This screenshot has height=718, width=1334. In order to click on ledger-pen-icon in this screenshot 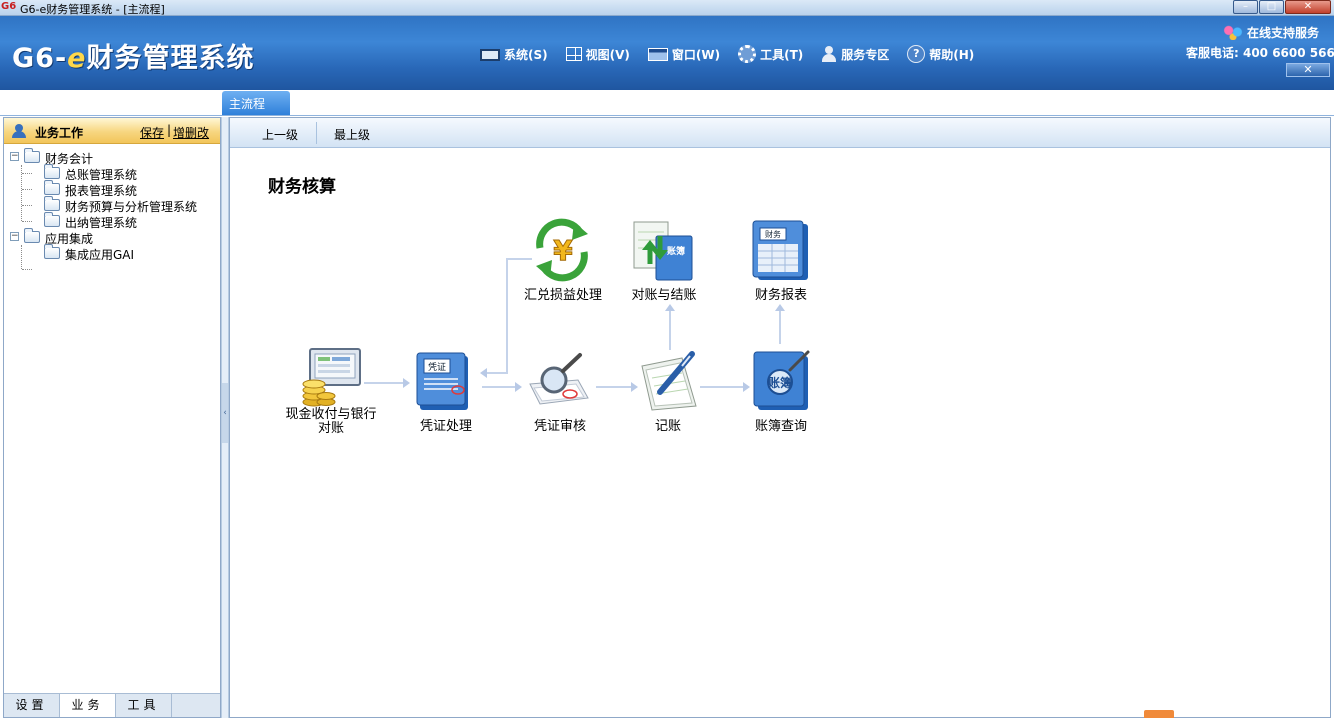, I will do `click(669, 381)`.